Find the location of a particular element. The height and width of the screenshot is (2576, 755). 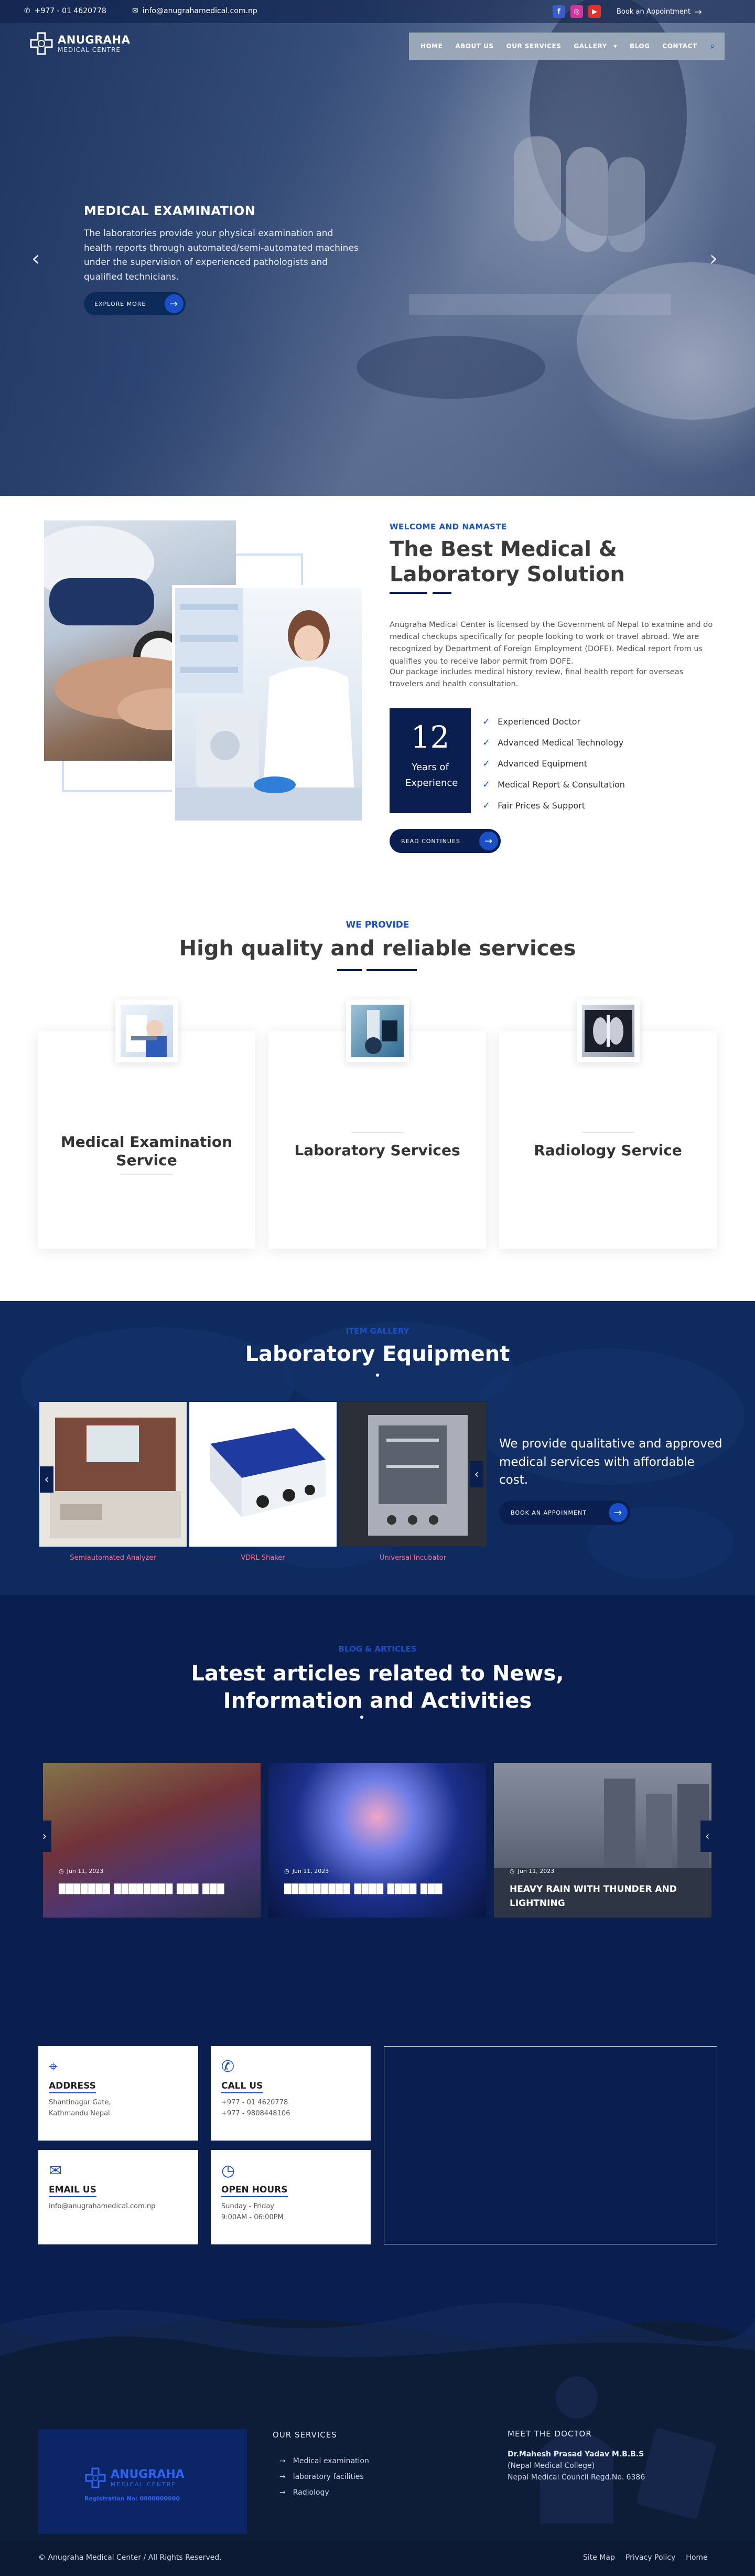

address-line1: Shantinagar Gate, is located at coordinates (80, 2102).